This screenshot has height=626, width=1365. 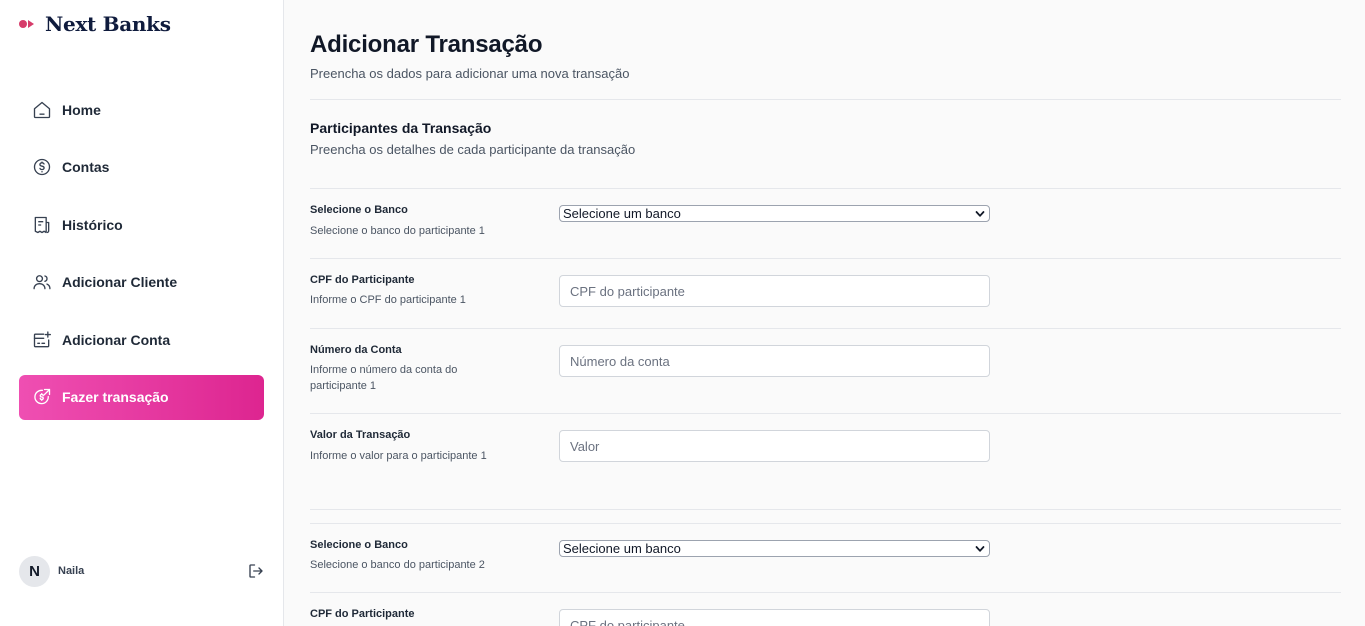 I want to click on sidebar-item-label: Adicionar Cliente, so click(x=120, y=282).